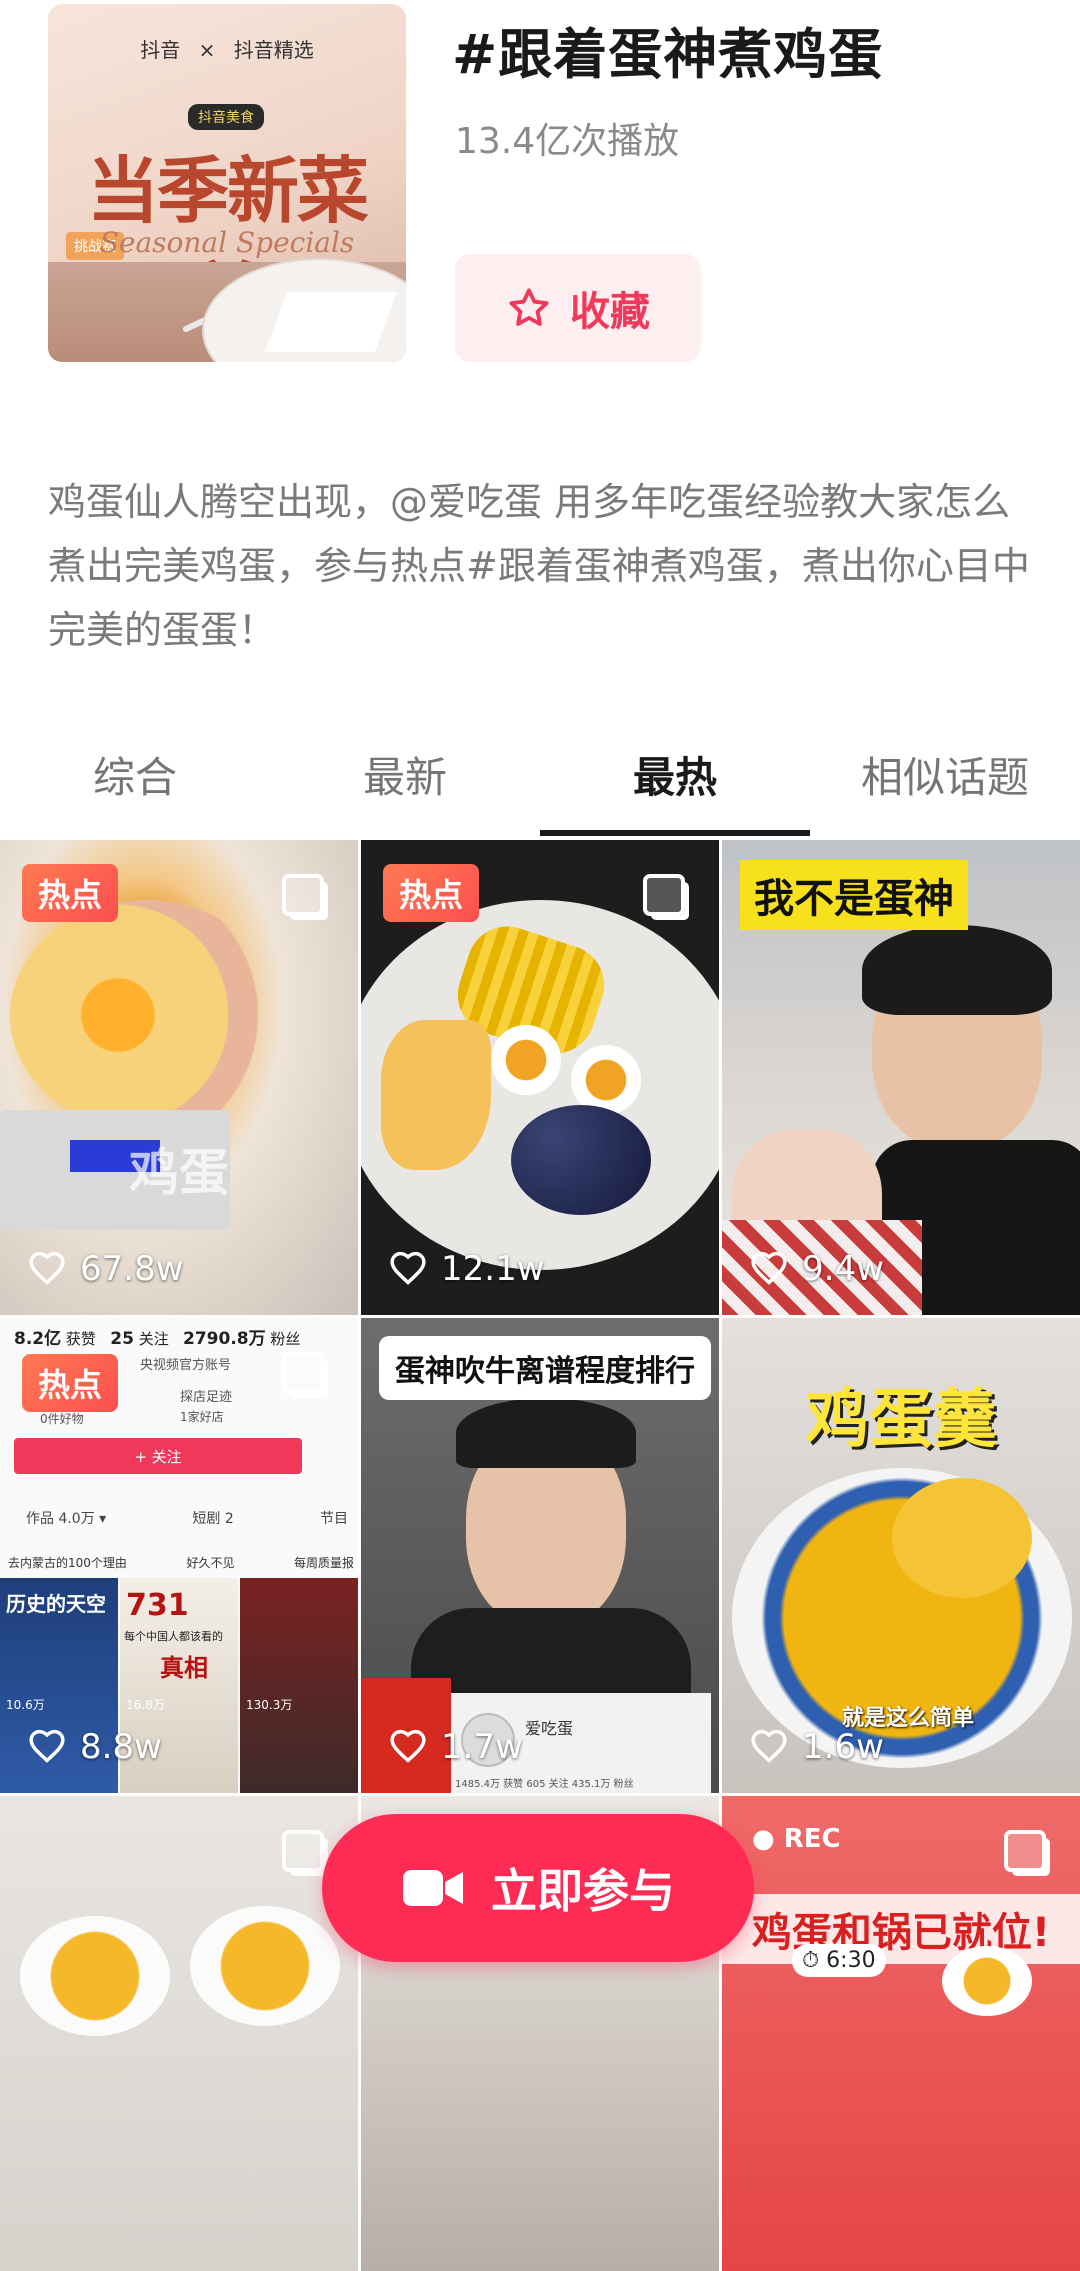 The height and width of the screenshot is (2271, 1080). Describe the element at coordinates (80, 1339) in the screenshot. I see `stat-label: 获赞` at that location.